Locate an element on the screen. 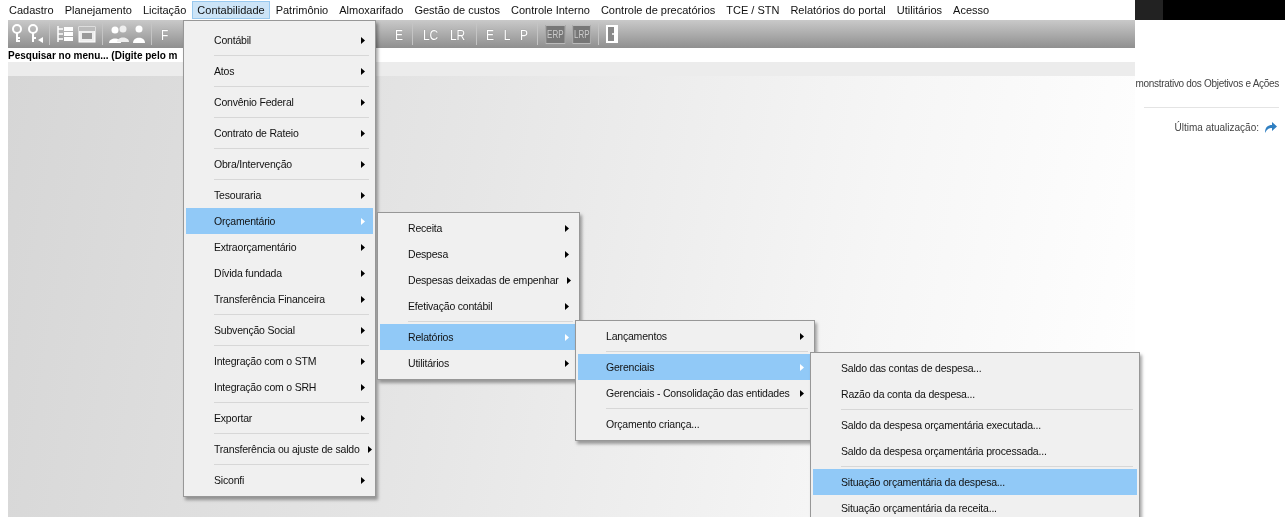 The height and width of the screenshot is (517, 1285). menu-item: Transferência ou ajuste de saldo is located at coordinates (279, 449).